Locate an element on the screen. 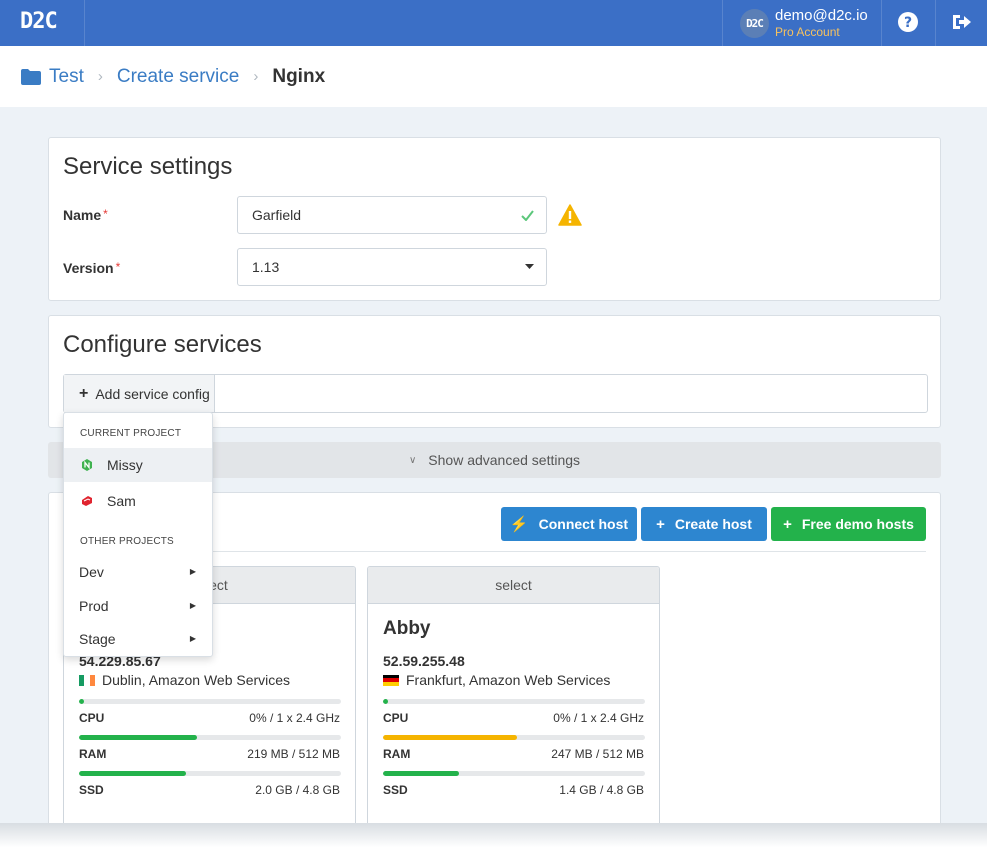 The height and width of the screenshot is (864, 987). panel-title: Configure services is located at coordinates (162, 344).